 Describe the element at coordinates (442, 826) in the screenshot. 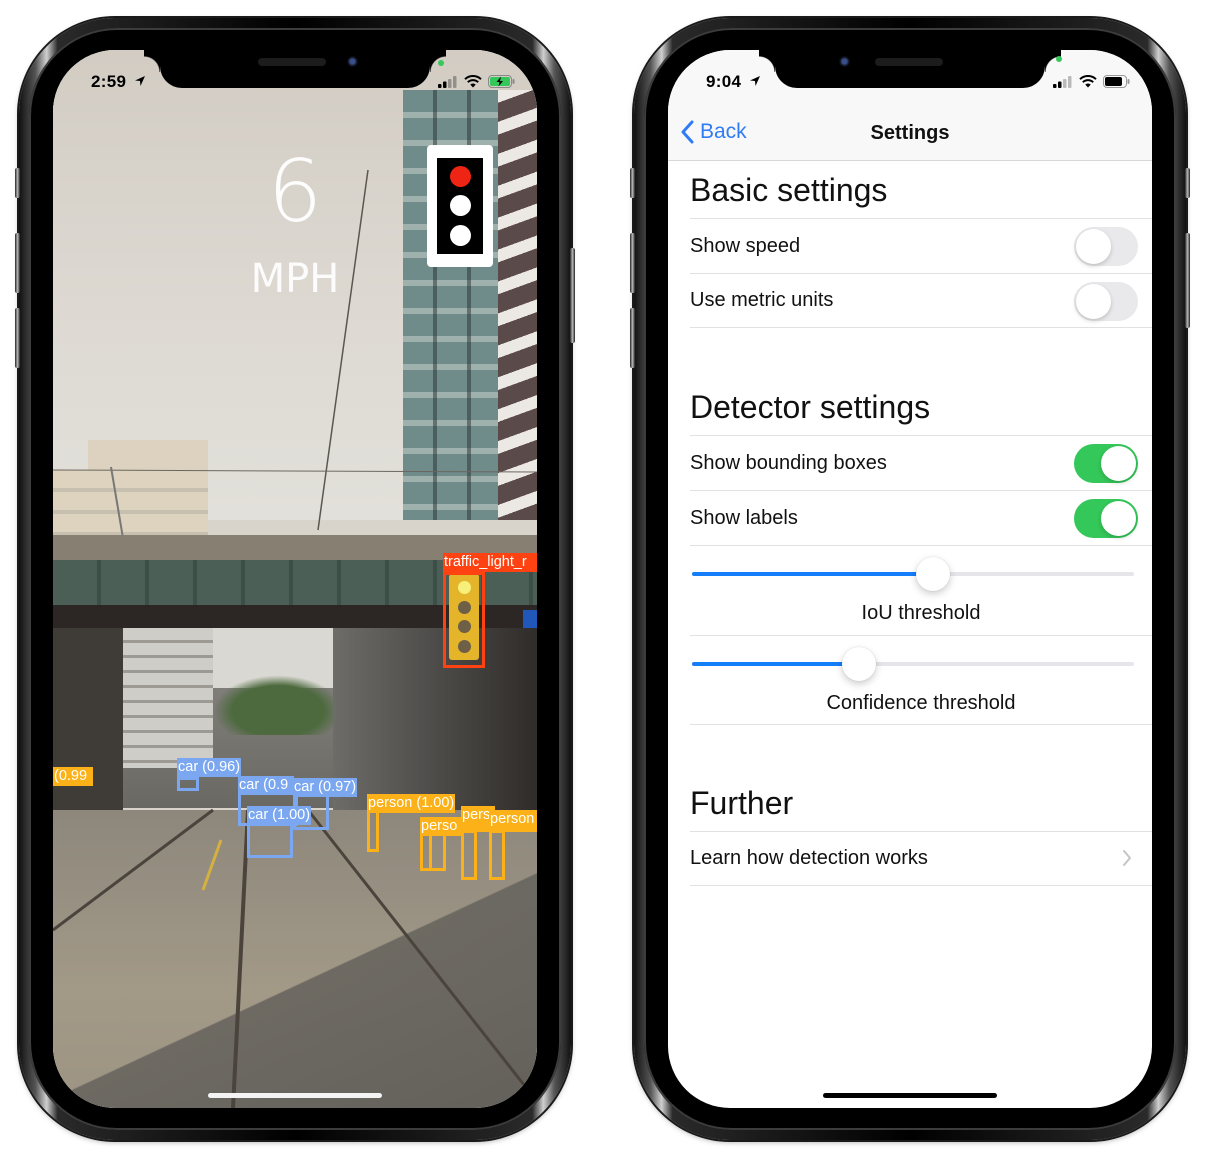

I see `detection-label: perso` at that location.